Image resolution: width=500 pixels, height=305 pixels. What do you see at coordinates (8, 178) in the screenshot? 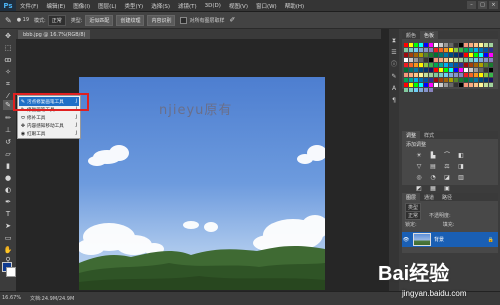
I see `blur-icon: ●` at bounding box center [8, 178].